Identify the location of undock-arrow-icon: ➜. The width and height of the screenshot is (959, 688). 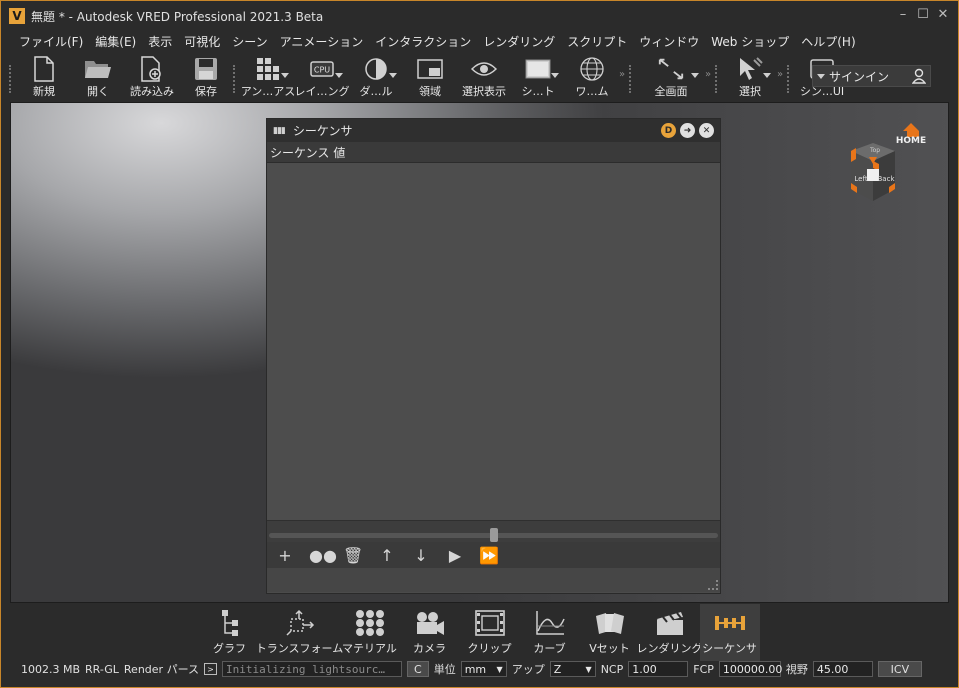
(687, 130).